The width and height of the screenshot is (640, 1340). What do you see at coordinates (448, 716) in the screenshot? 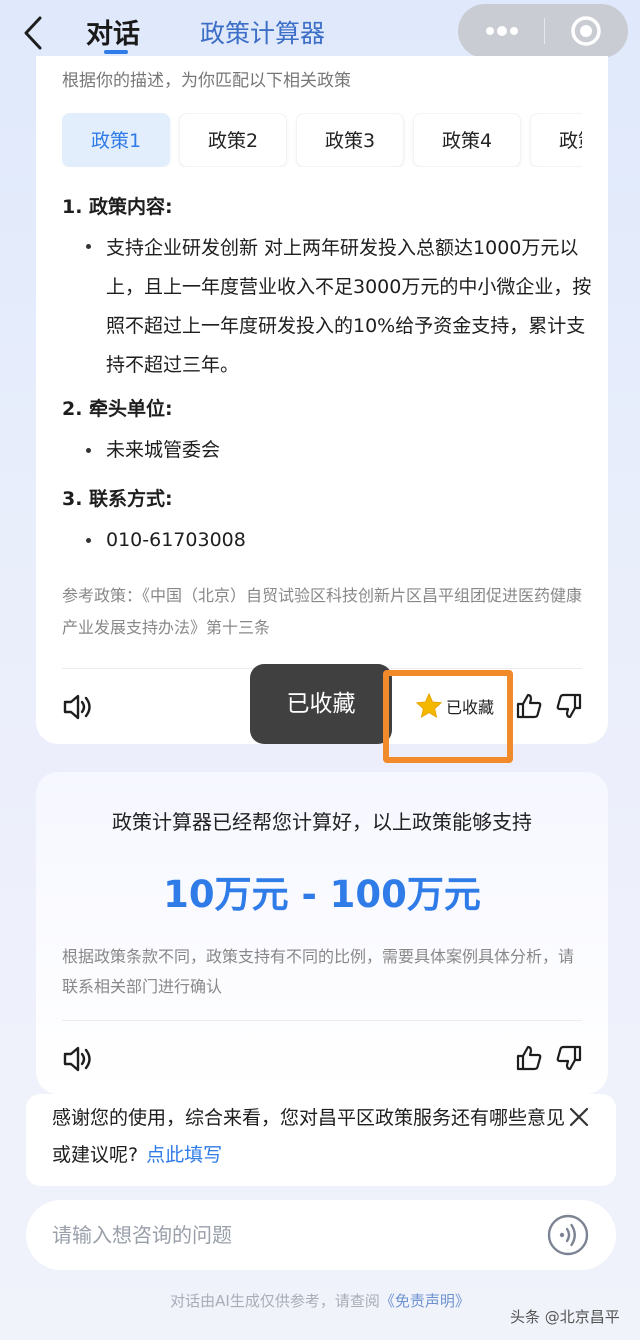
I see `highlight-box` at bounding box center [448, 716].